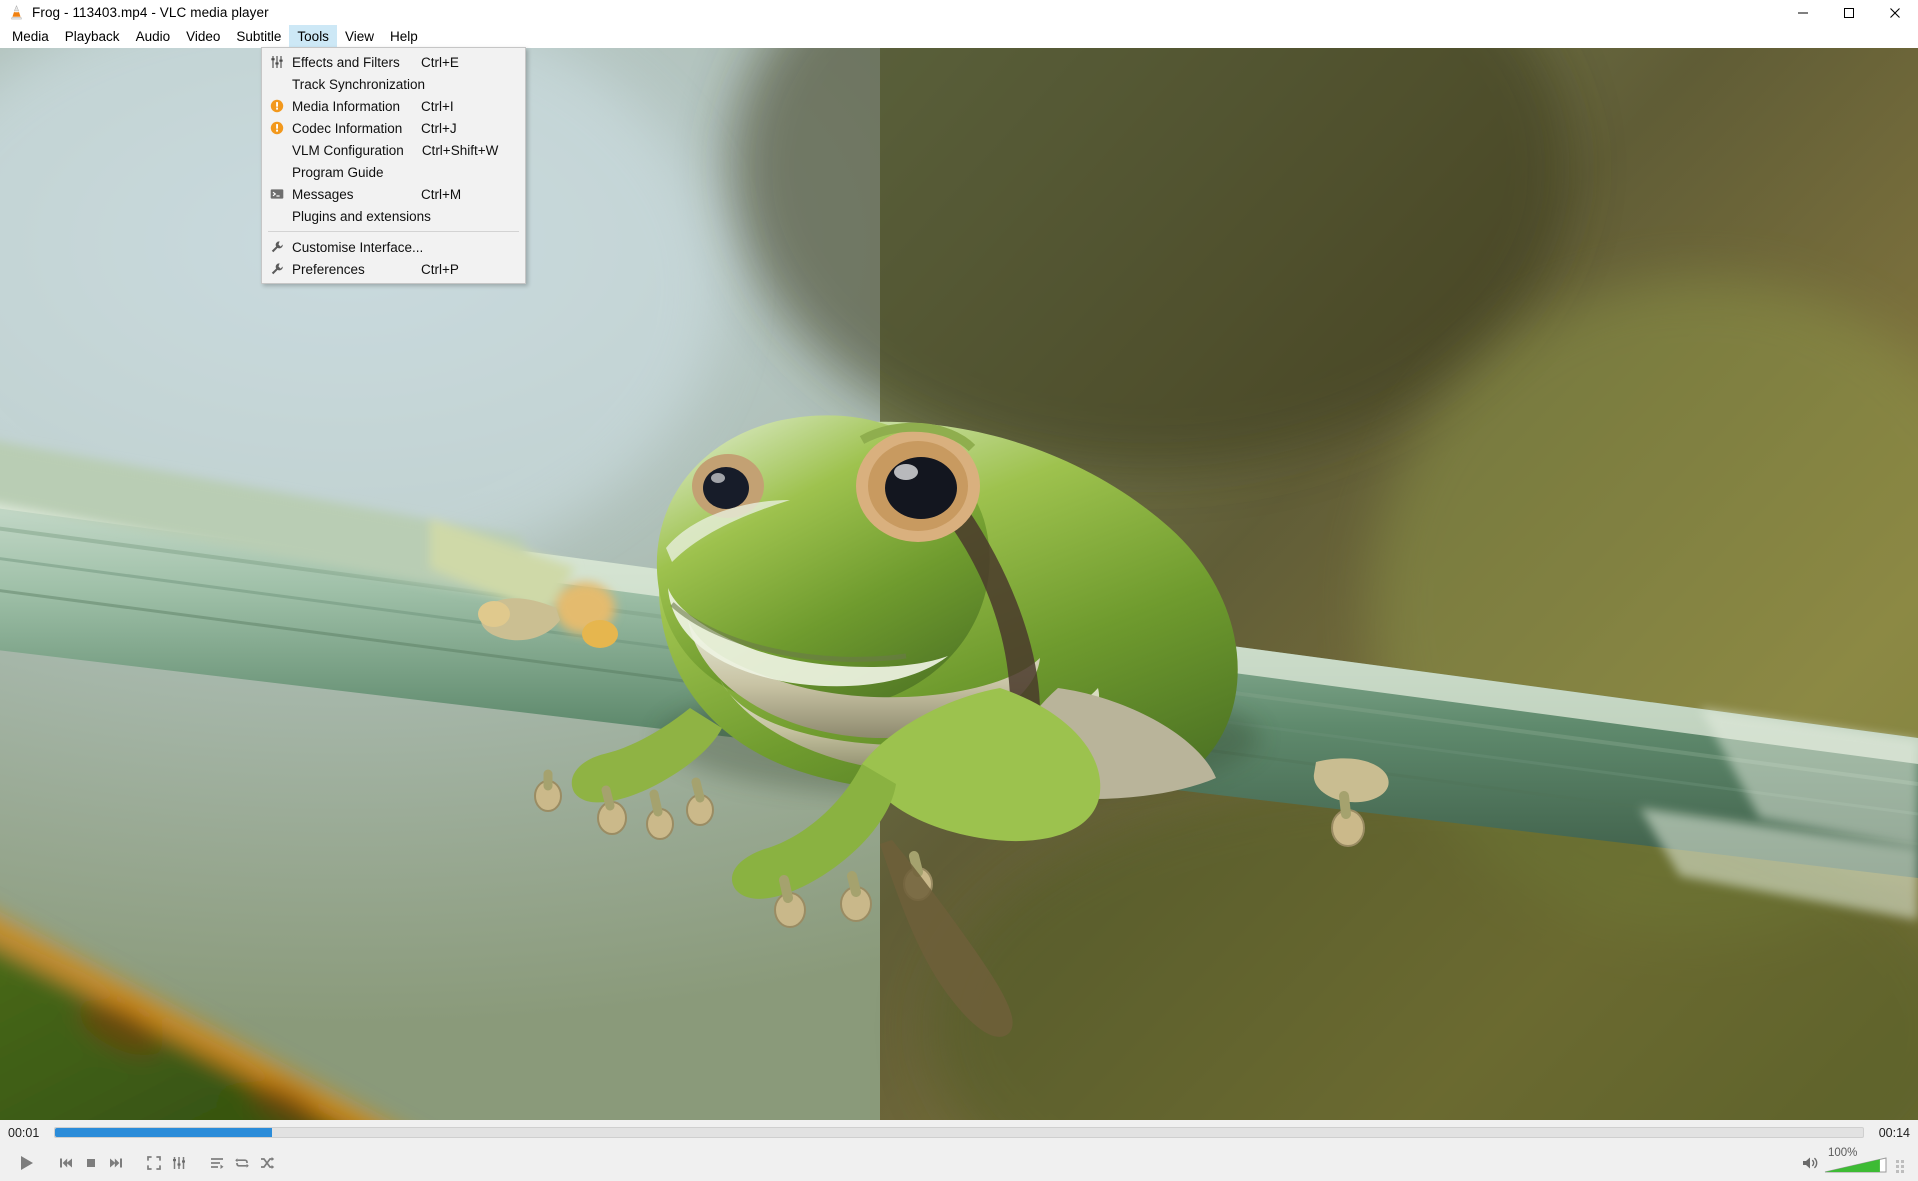  Describe the element at coordinates (347, 128) in the screenshot. I see `menu-item-label: Codec Information` at that location.